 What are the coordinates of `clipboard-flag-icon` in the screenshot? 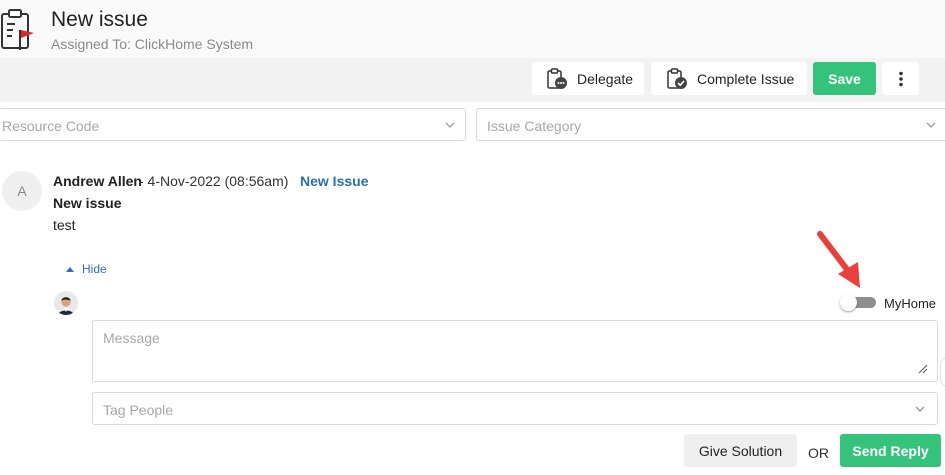 It's located at (17, 29).